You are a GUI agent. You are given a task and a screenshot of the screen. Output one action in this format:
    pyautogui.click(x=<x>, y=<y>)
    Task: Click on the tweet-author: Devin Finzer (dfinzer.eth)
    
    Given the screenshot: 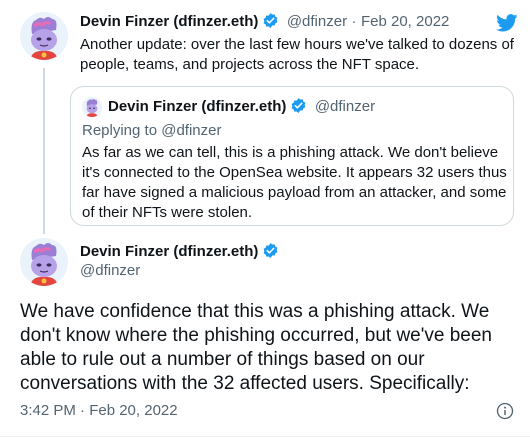 What is the action you would take?
    pyautogui.click(x=179, y=251)
    